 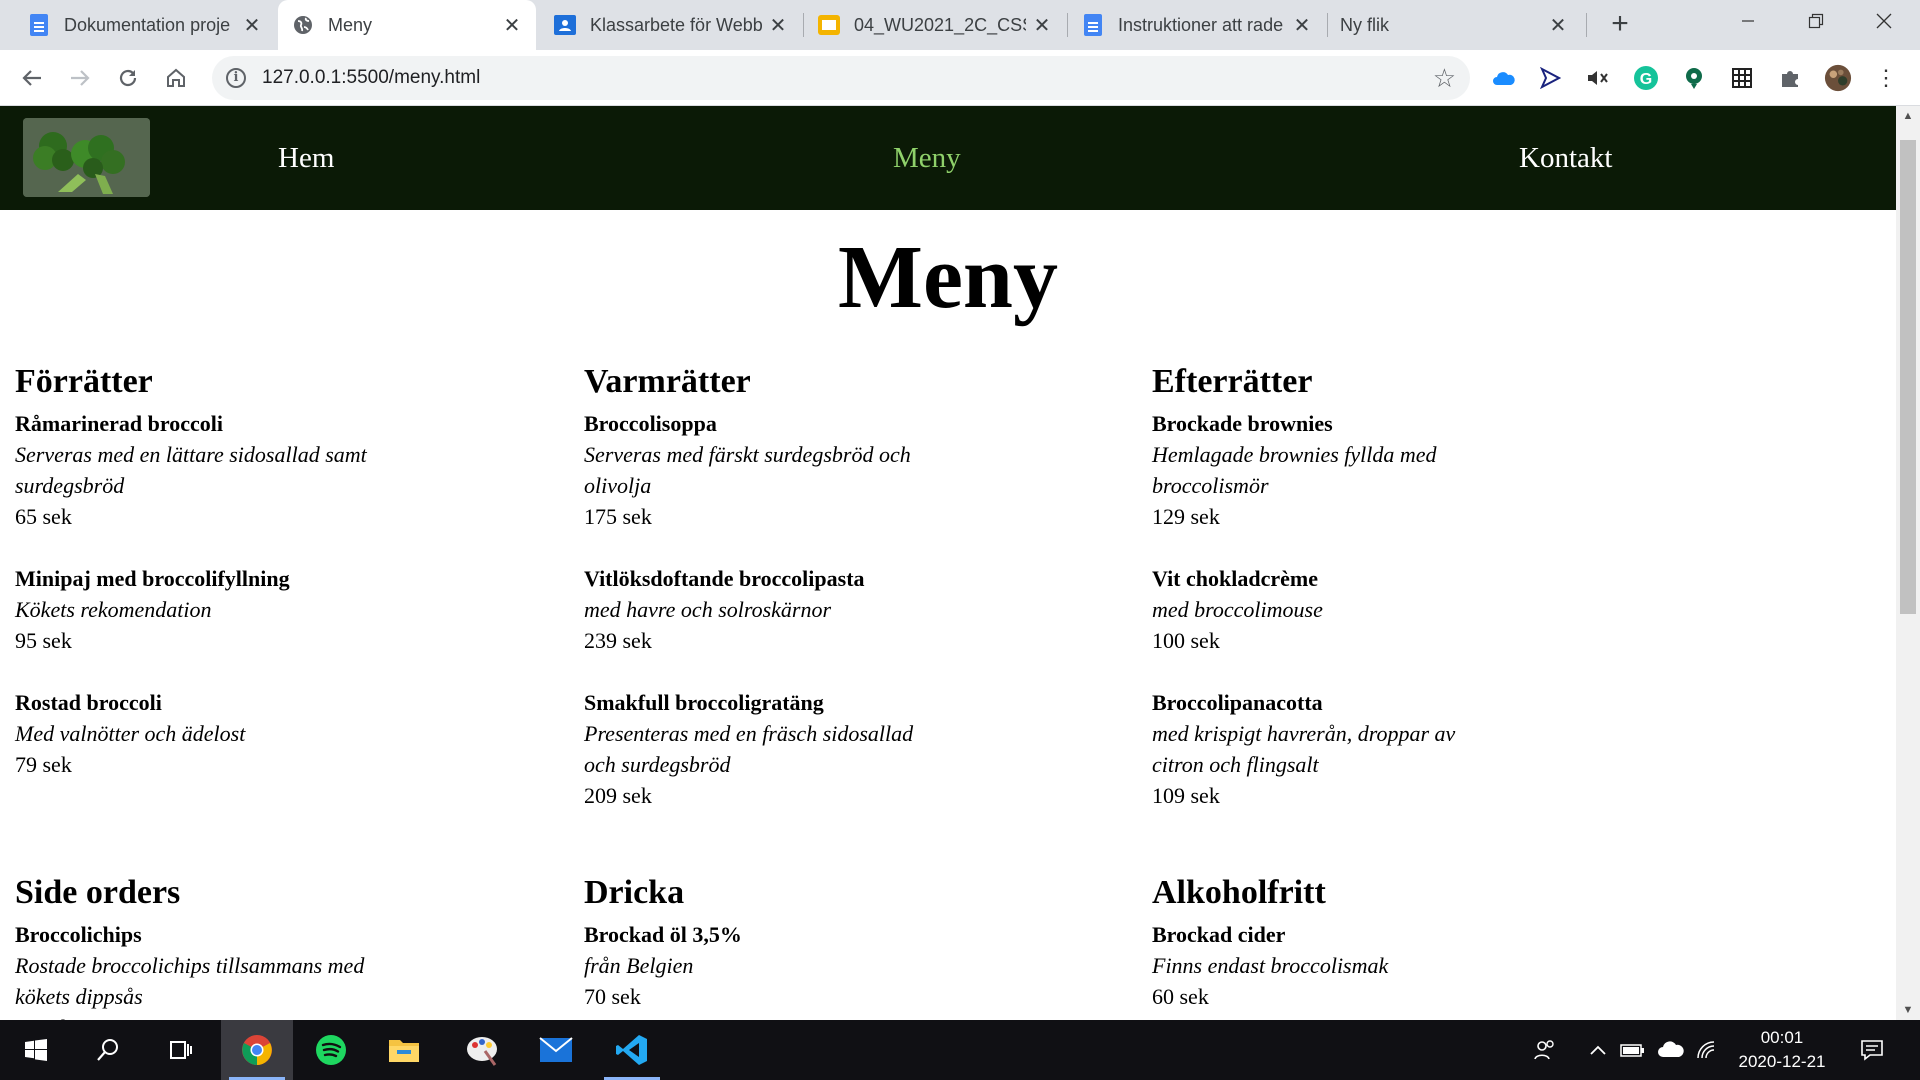 I want to click on search-icon, so click(x=108, y=1050).